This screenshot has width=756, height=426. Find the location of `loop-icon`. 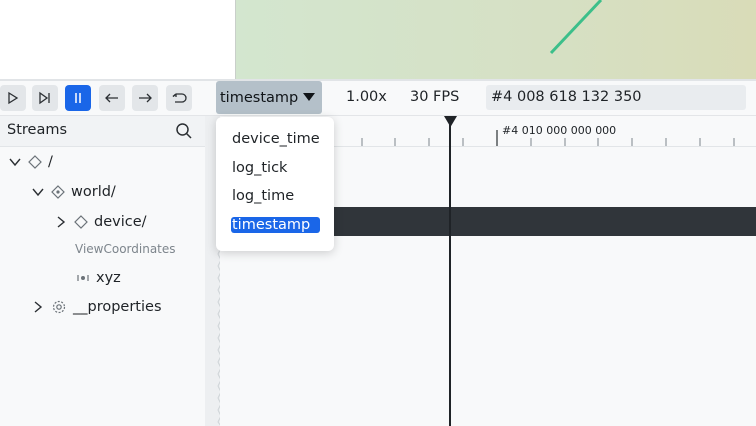

loop-icon is located at coordinates (179, 98).